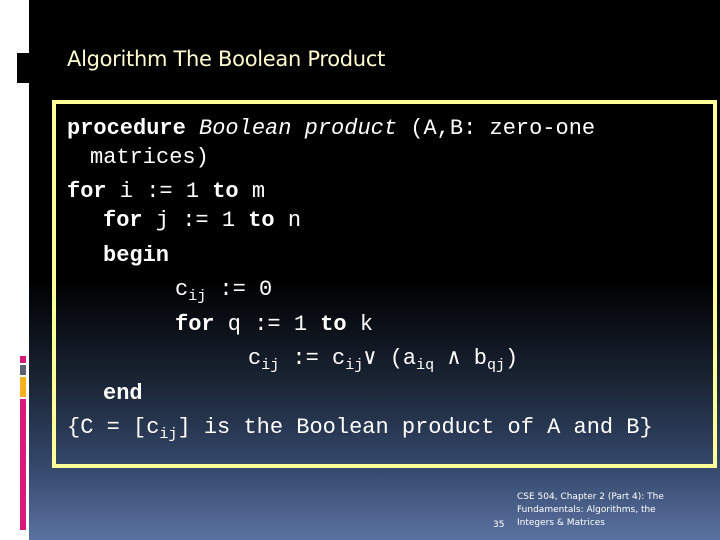  I want to click on accent-bar-pink-top, so click(23, 359).